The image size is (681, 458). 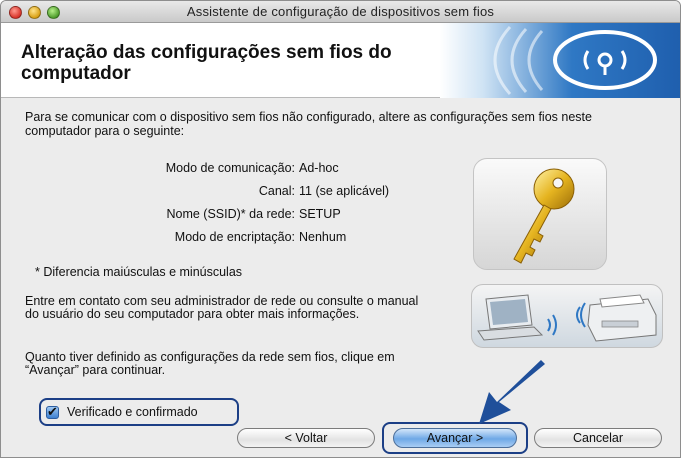 I want to click on back-button: < Voltar, so click(x=306, y=438).